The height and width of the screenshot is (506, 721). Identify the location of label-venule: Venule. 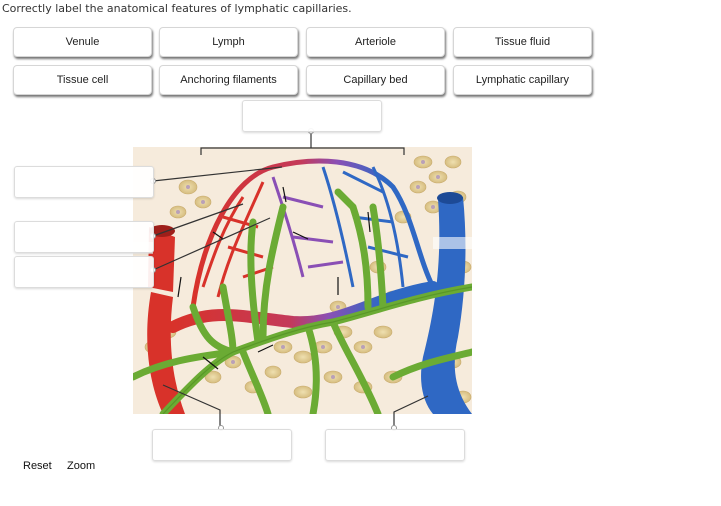
(82, 42).